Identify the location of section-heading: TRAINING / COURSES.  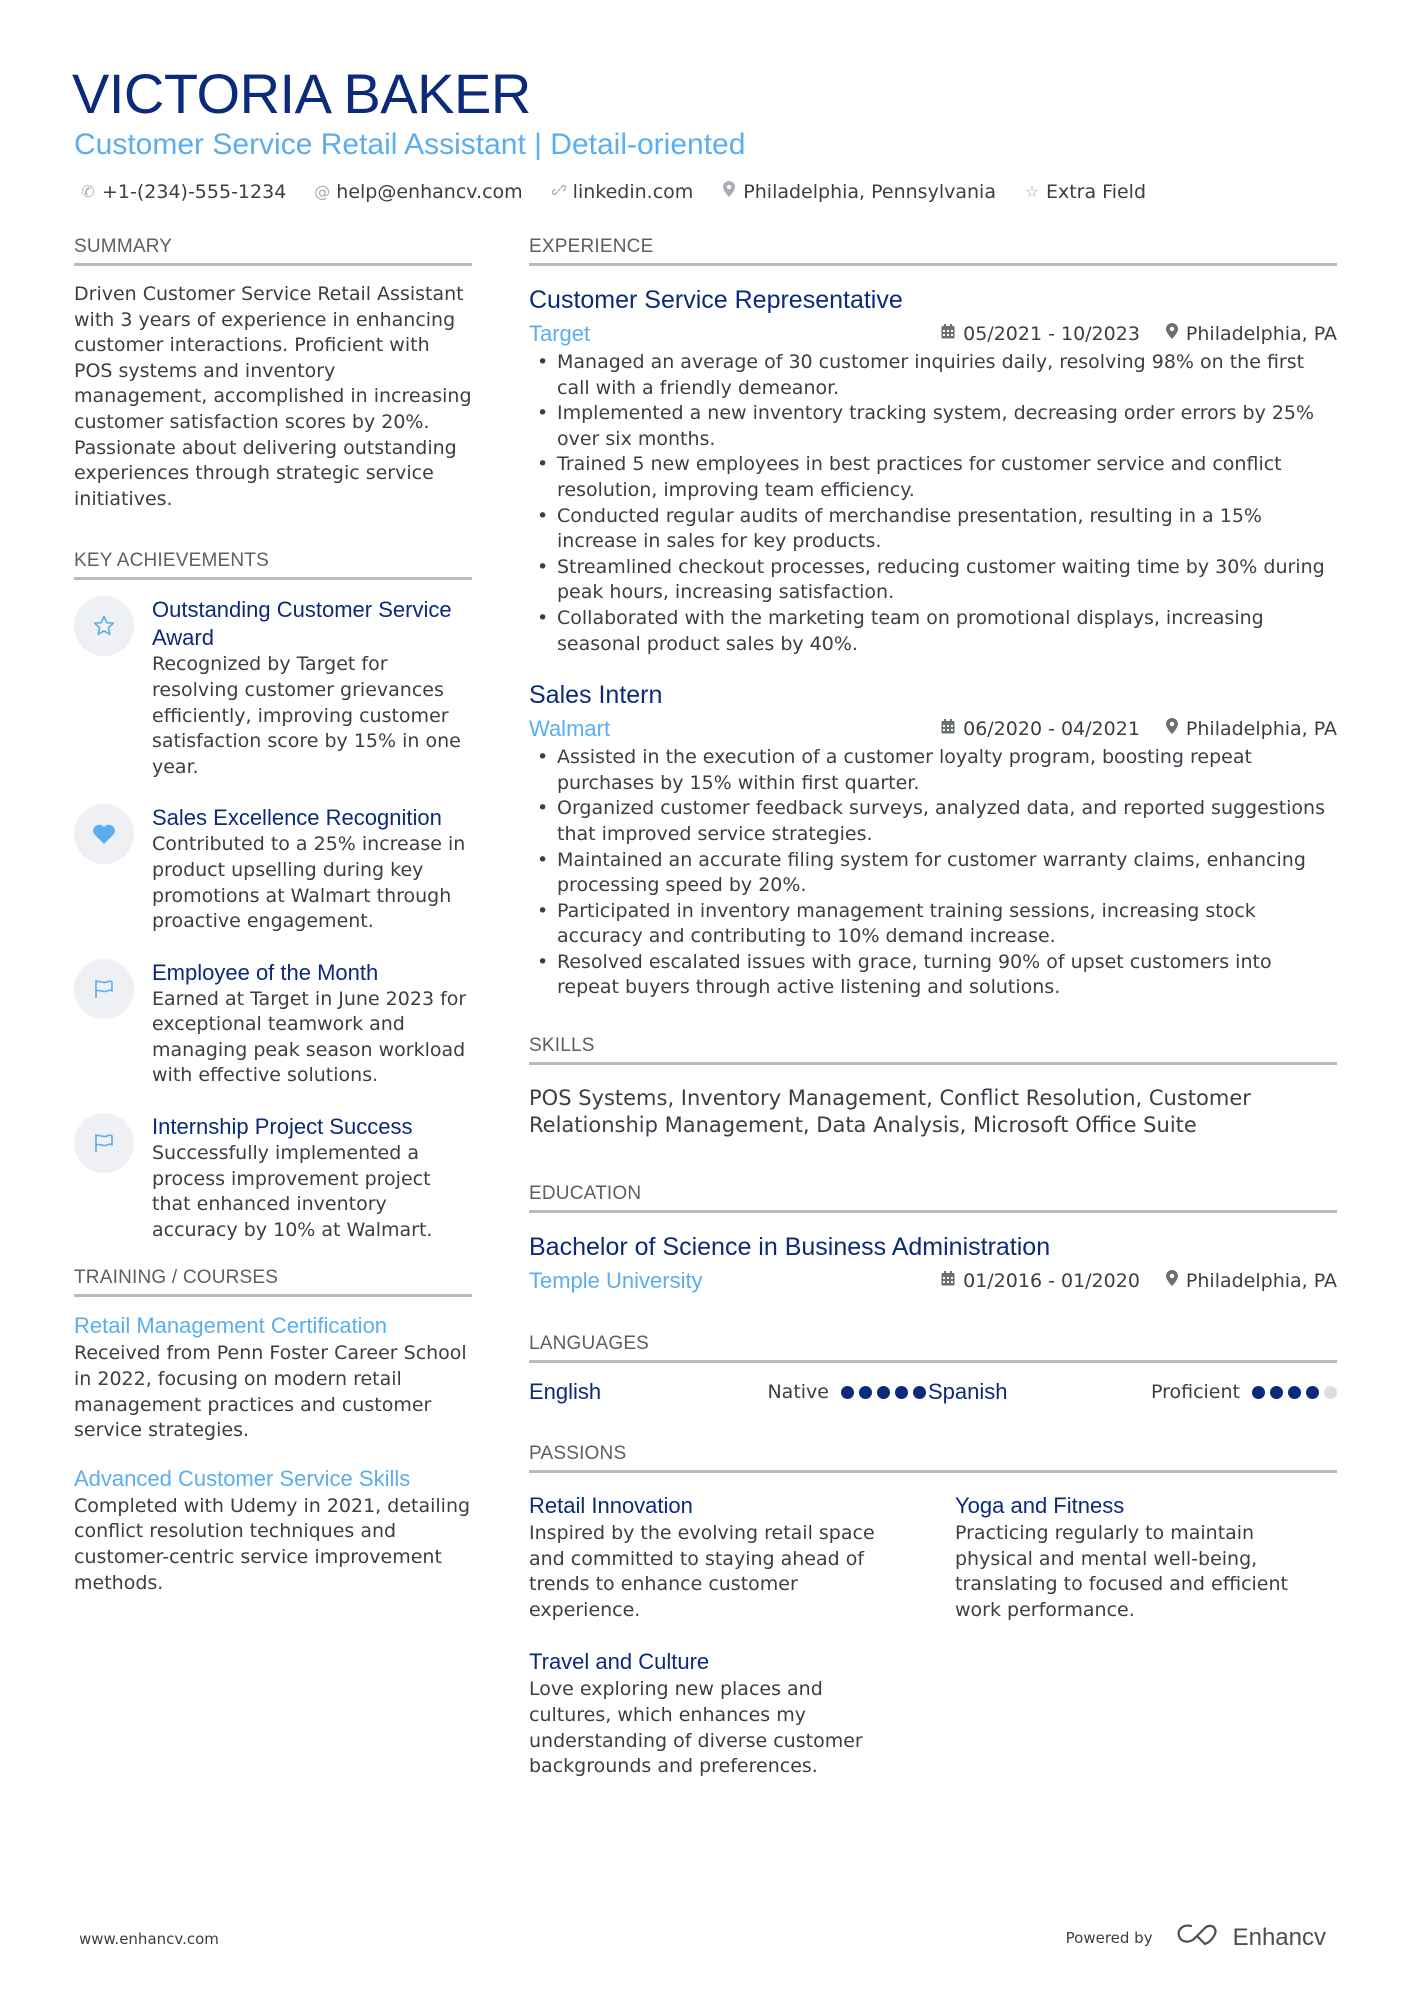
(273, 1282).